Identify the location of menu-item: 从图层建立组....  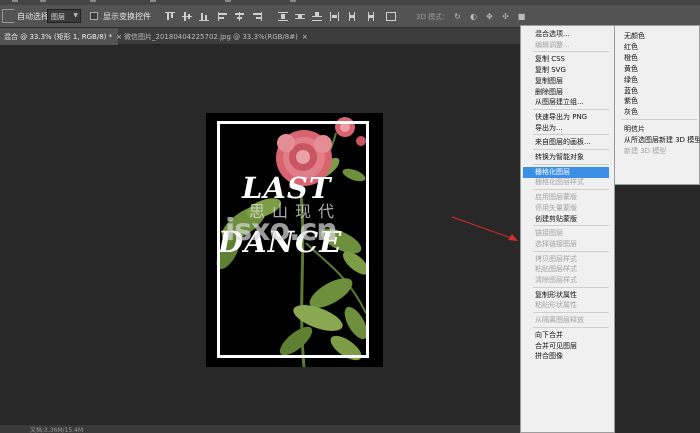
(567, 102).